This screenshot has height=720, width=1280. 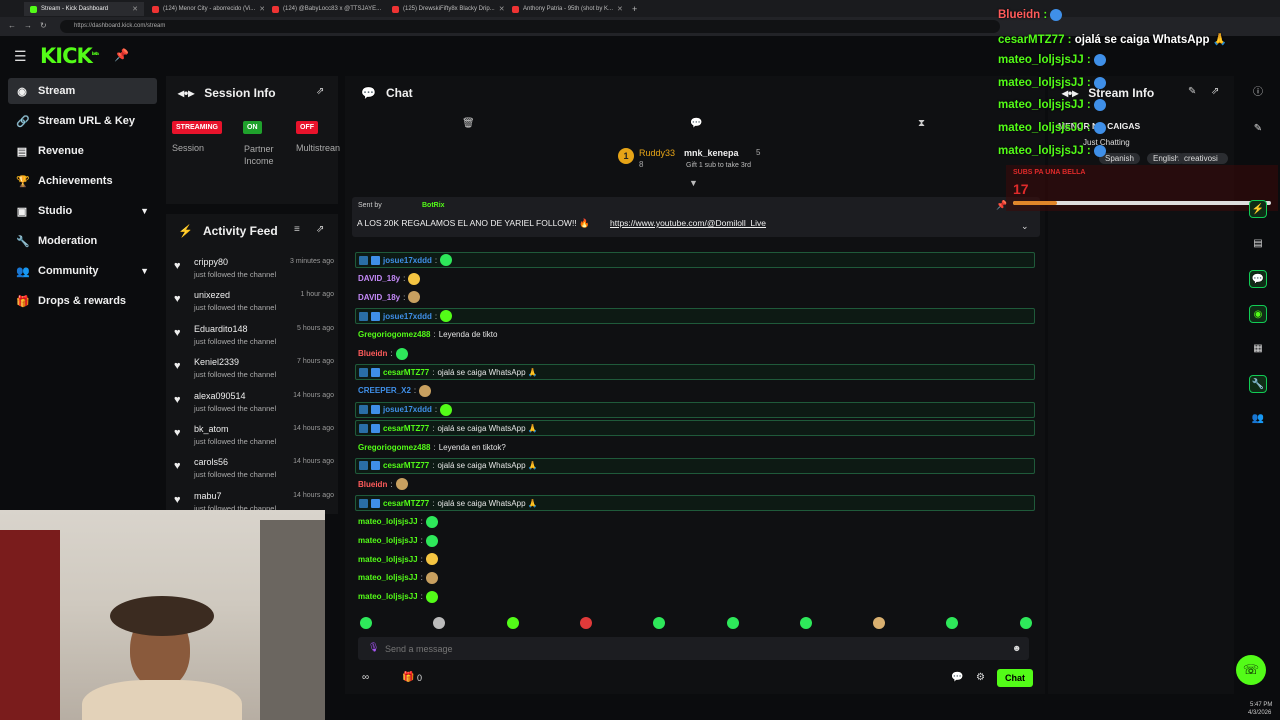 I want to click on sidebar-item-revenue: ▤ Revenue, so click(x=82, y=151).